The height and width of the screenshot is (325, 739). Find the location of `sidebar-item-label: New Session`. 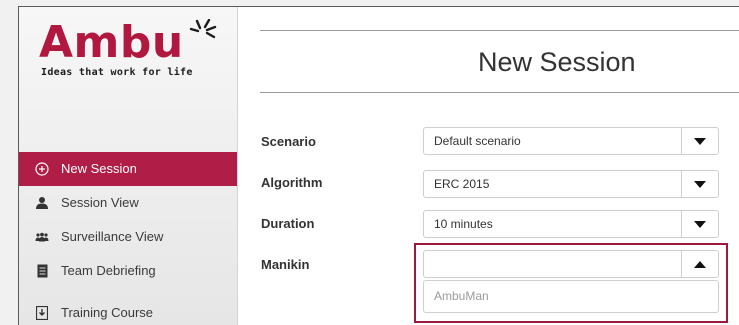

sidebar-item-label: New Session is located at coordinates (99, 168).